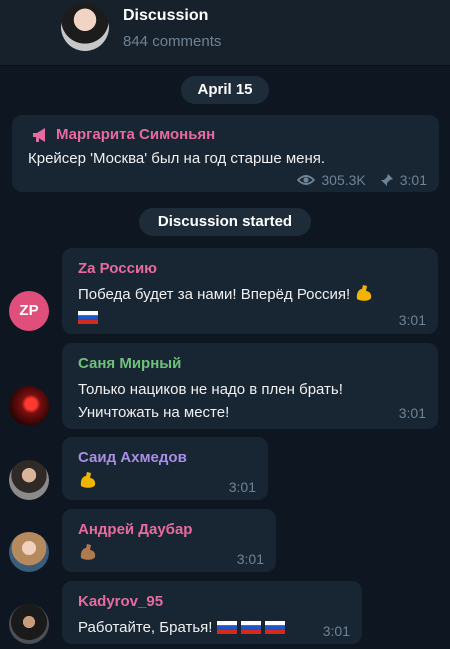  I want to click on channel-name: Маргарита Симоньян, so click(135, 134).